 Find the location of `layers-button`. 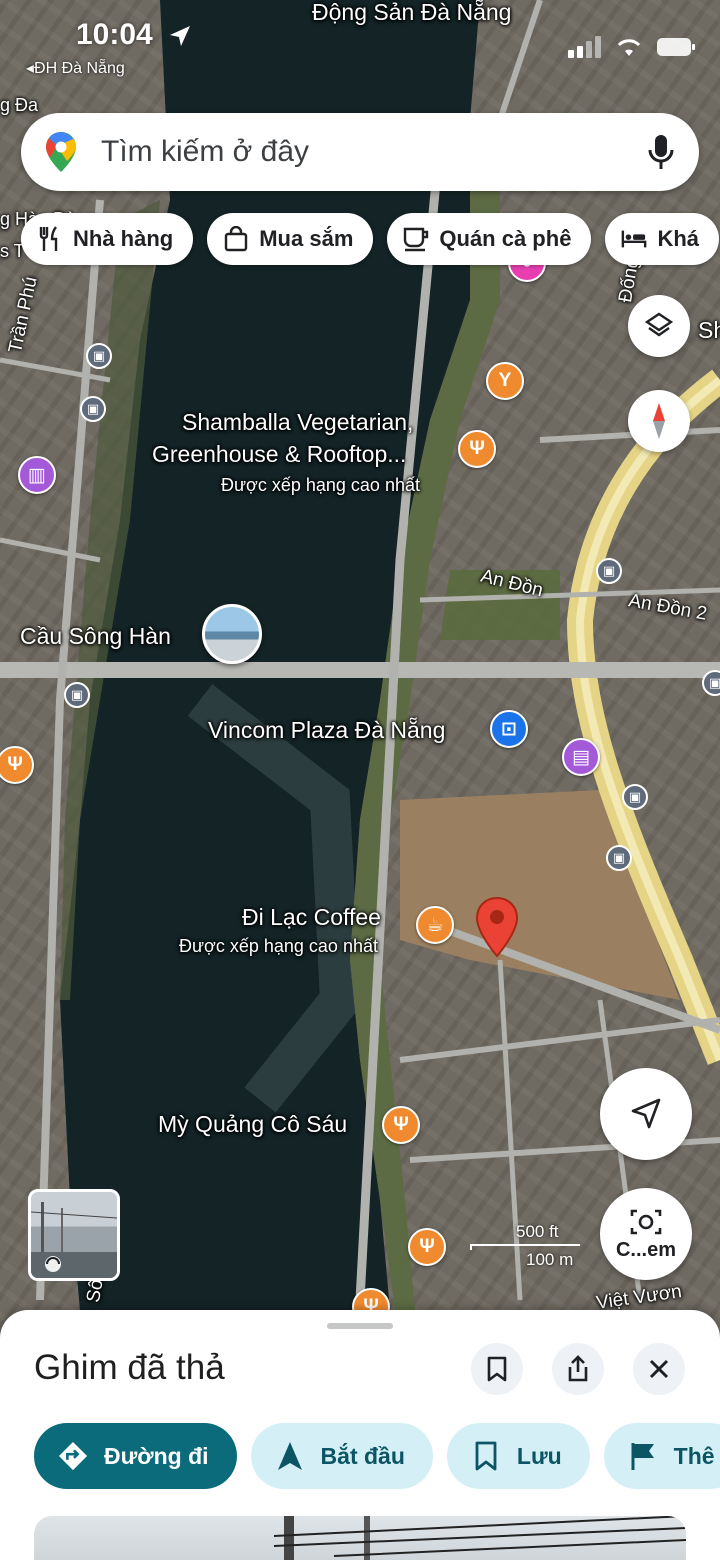

layers-button is located at coordinates (659, 326).